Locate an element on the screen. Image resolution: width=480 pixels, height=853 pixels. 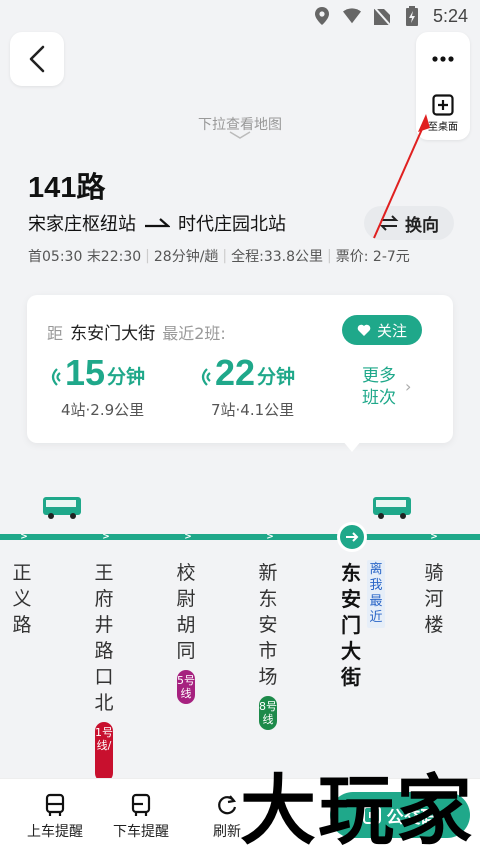
more-buses-label-1: 更多 is located at coordinates (379, 376).